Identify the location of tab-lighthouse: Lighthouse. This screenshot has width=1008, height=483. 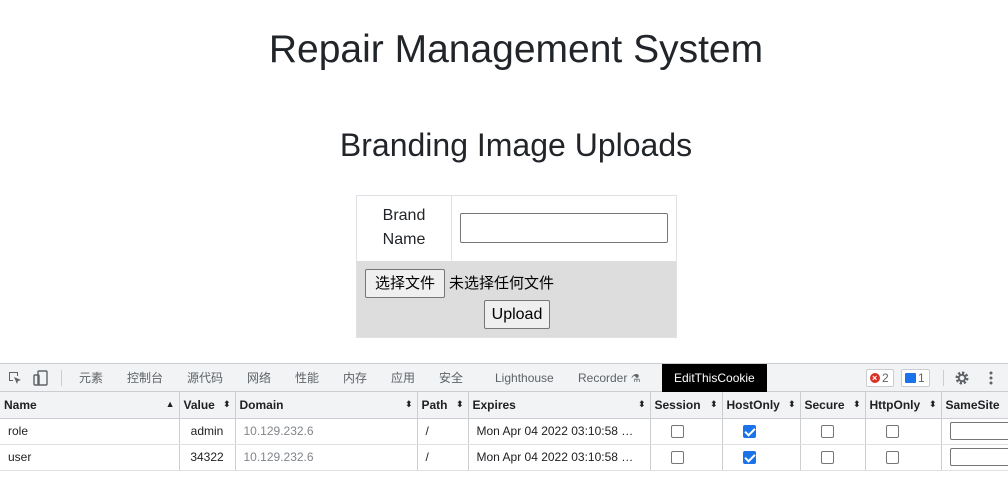
(524, 378).